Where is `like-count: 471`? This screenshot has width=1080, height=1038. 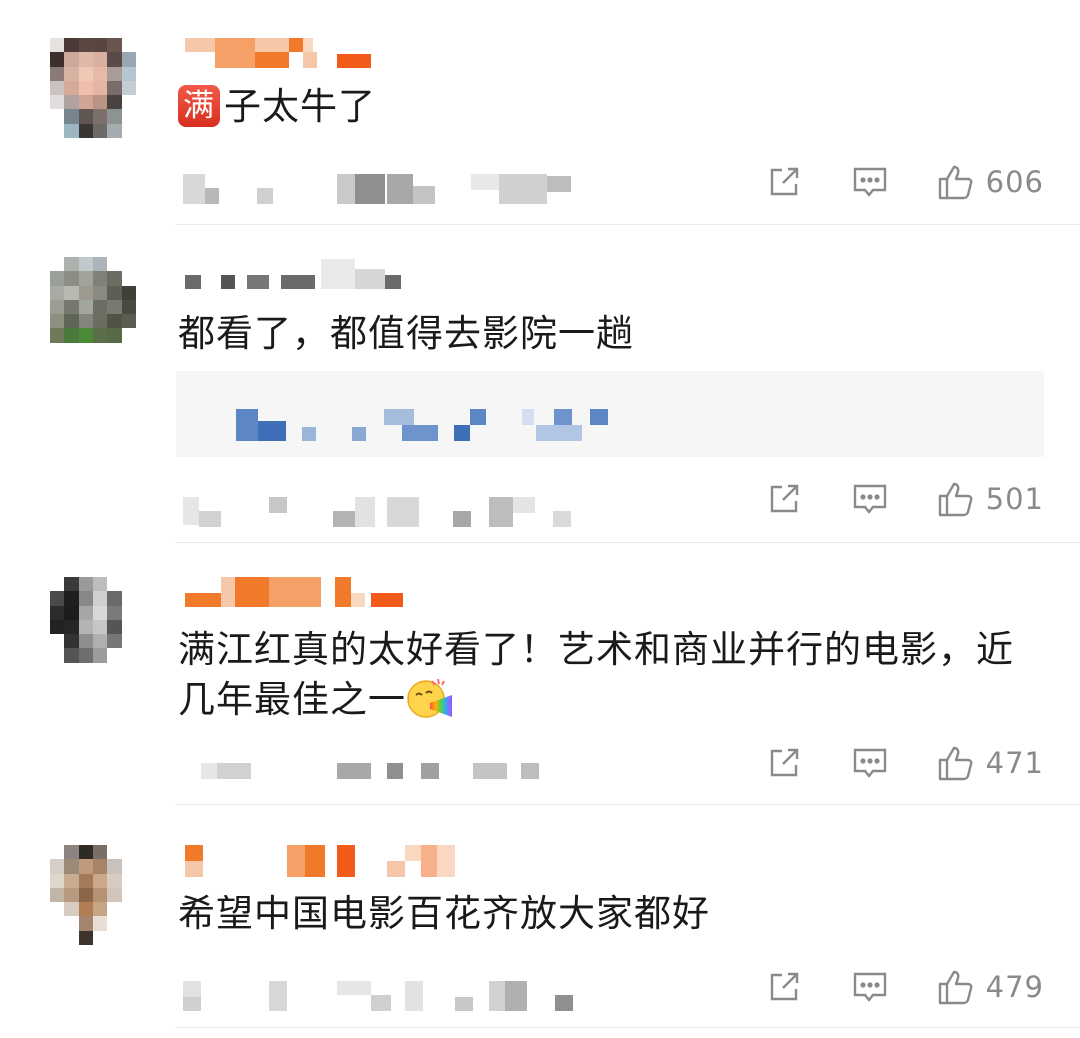 like-count: 471 is located at coordinates (1014, 763).